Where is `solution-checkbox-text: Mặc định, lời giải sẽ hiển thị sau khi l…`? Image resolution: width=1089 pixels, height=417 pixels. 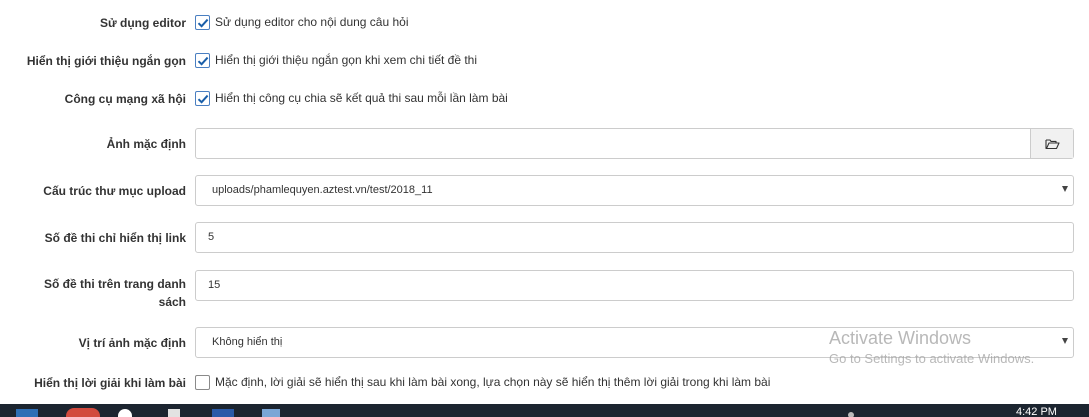
solution-checkbox-text: Mặc định, lời giải sẽ hiển thị sau khi l… is located at coordinates (493, 382).